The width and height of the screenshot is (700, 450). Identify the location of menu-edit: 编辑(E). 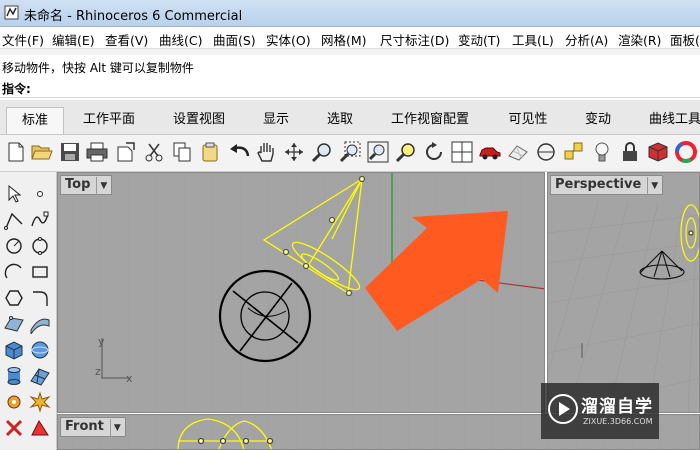
(73, 39).